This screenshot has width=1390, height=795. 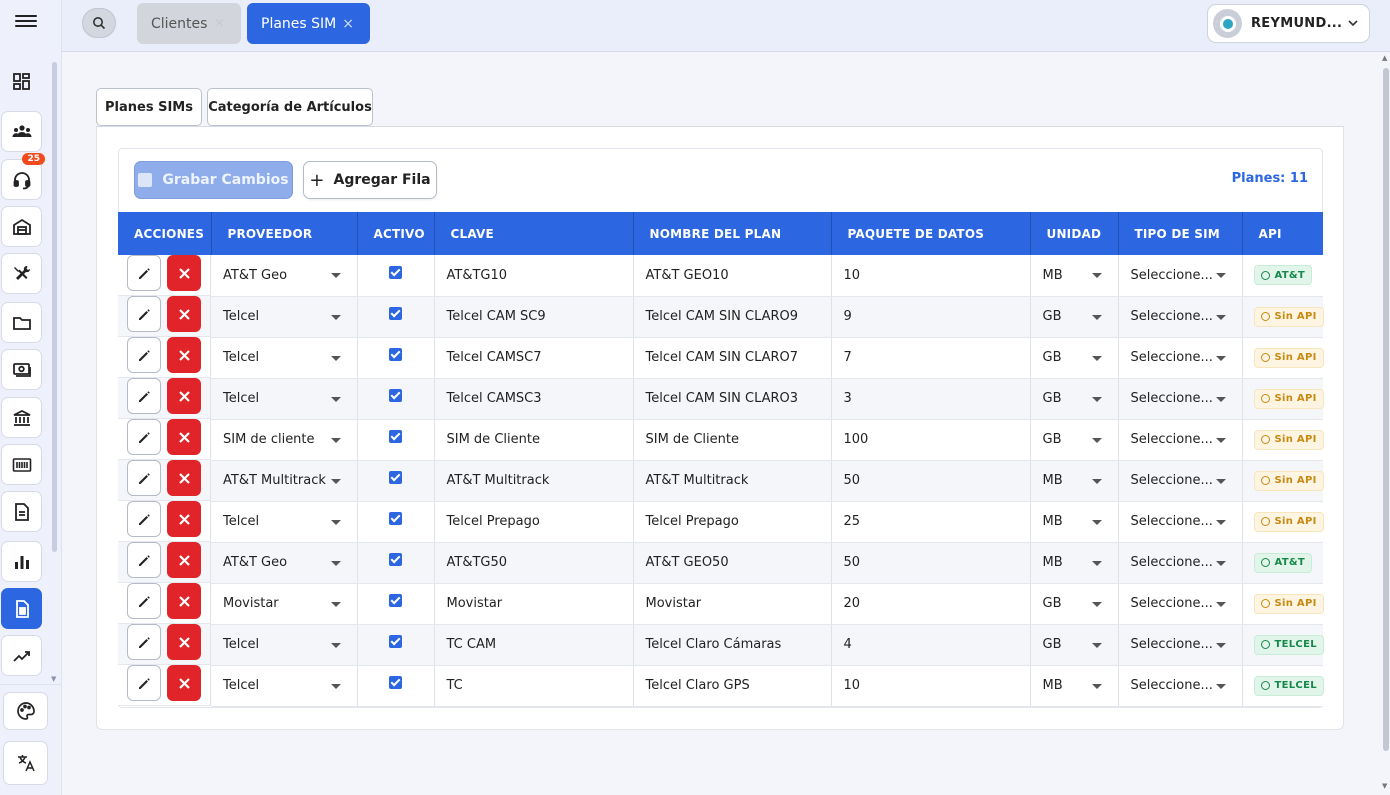 I want to click on document-icon, so click(x=21, y=511).